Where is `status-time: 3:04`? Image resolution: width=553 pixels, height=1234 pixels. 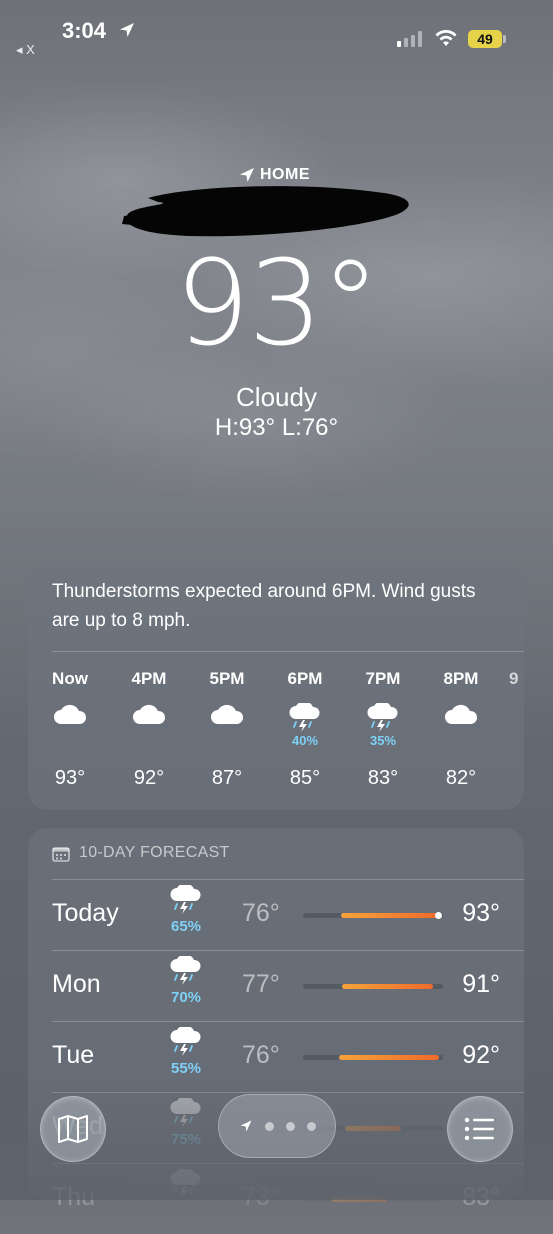 status-time: 3:04 is located at coordinates (84, 30).